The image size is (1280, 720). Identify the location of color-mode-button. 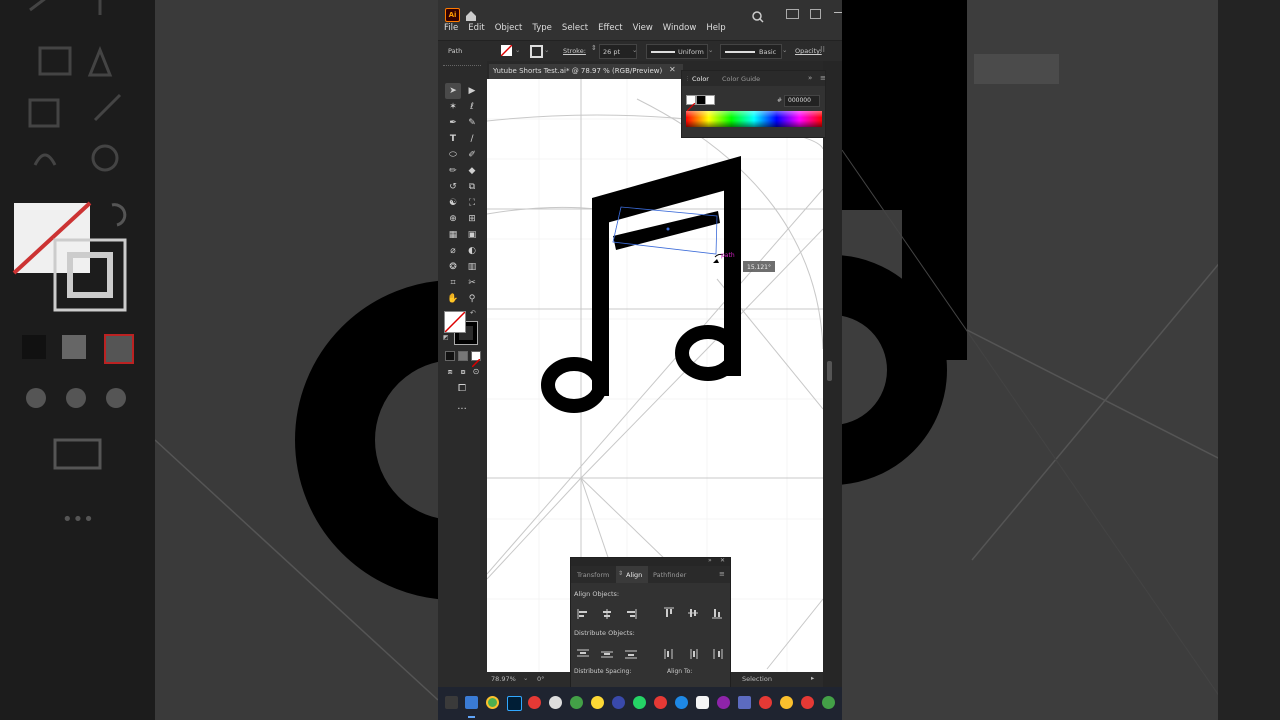
(450, 356).